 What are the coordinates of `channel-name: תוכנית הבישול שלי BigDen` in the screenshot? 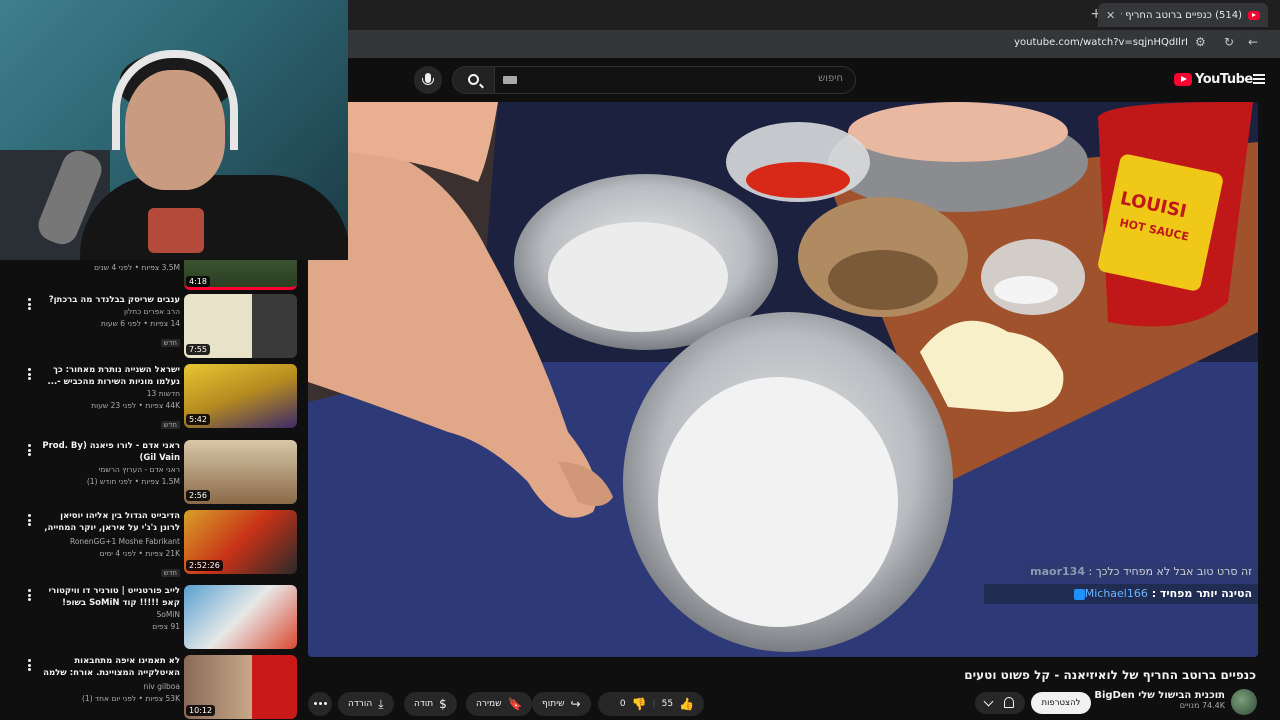 It's located at (1159, 695).